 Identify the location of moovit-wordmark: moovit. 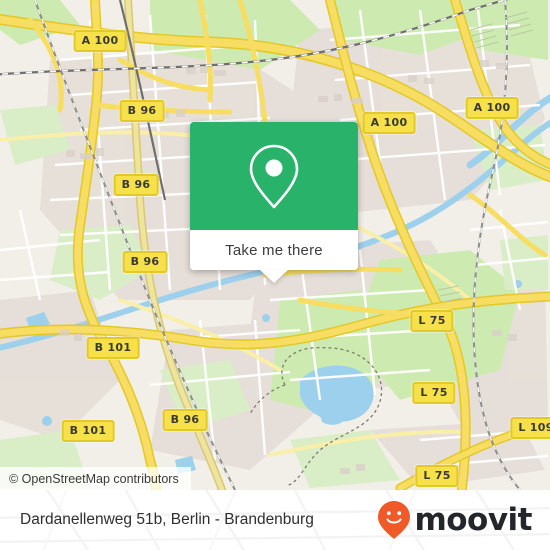
(473, 519).